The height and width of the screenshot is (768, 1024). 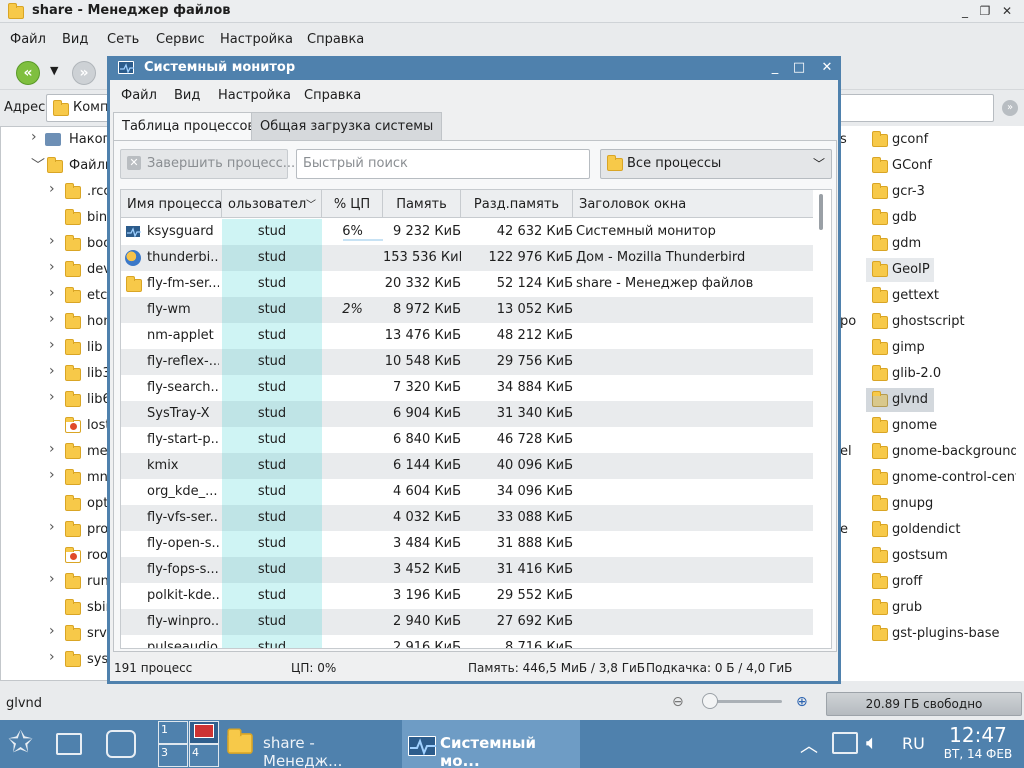 I want to click on start-menu-star-icon: ✩, so click(x=20, y=743).